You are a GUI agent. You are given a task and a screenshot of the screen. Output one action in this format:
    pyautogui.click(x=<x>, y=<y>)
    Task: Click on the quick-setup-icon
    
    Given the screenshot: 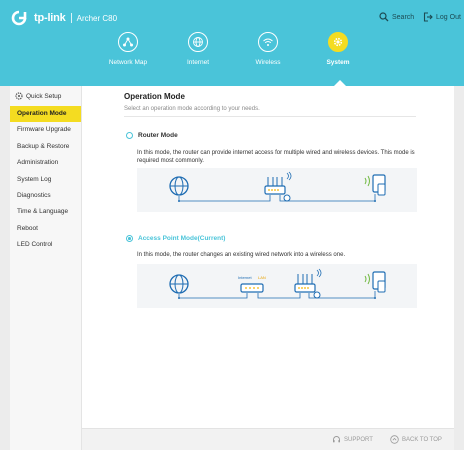 What is the action you would take?
    pyautogui.click(x=19, y=96)
    